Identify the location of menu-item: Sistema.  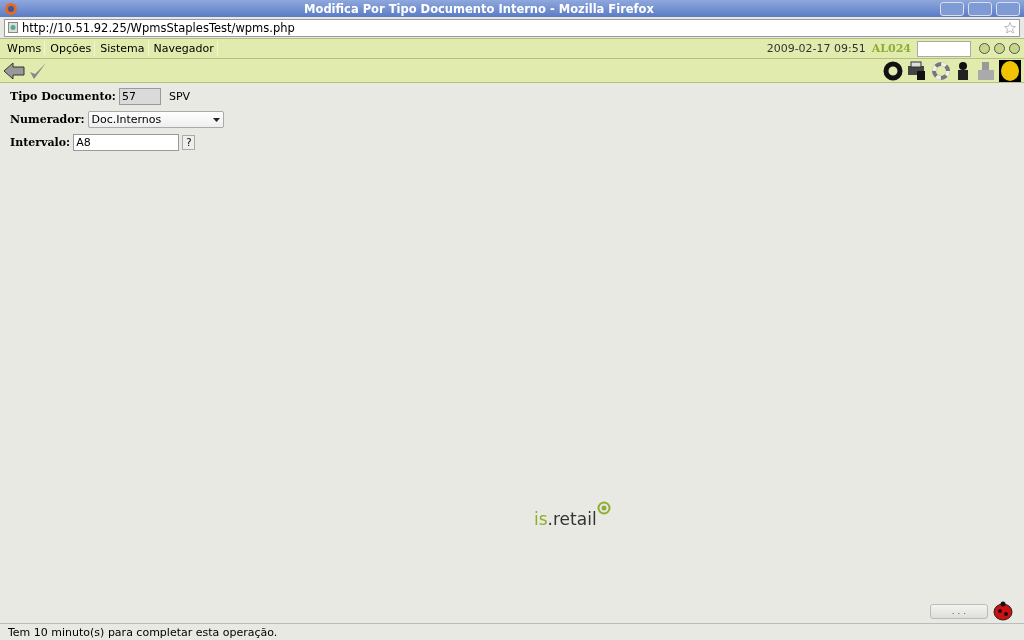
(123, 48).